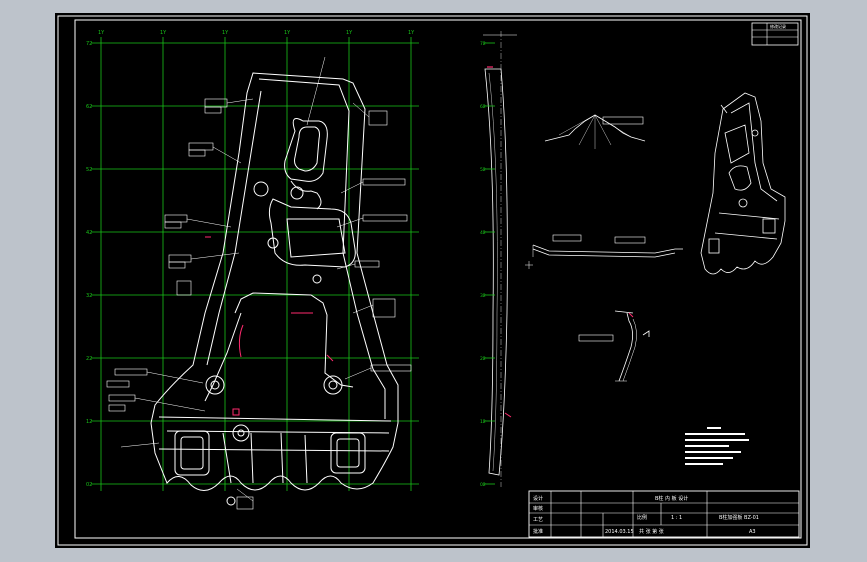 The image size is (867, 562). What do you see at coordinates (595, 131) in the screenshot?
I see `section-view-top` at bounding box center [595, 131].